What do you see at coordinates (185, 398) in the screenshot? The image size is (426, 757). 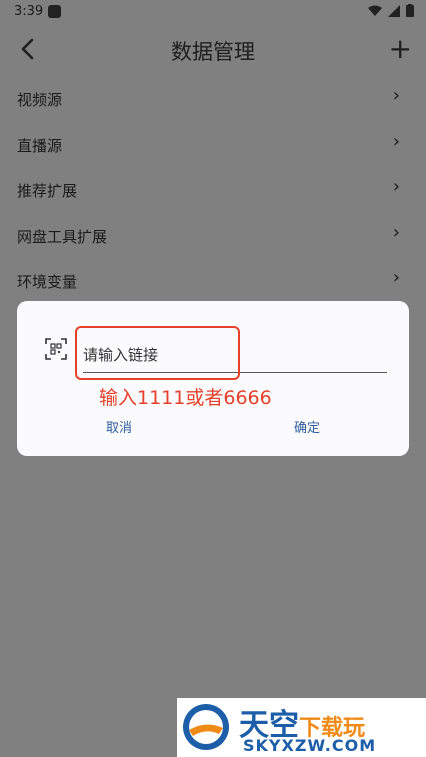 I see `annotation-hint: 输入1111或者6666` at bounding box center [185, 398].